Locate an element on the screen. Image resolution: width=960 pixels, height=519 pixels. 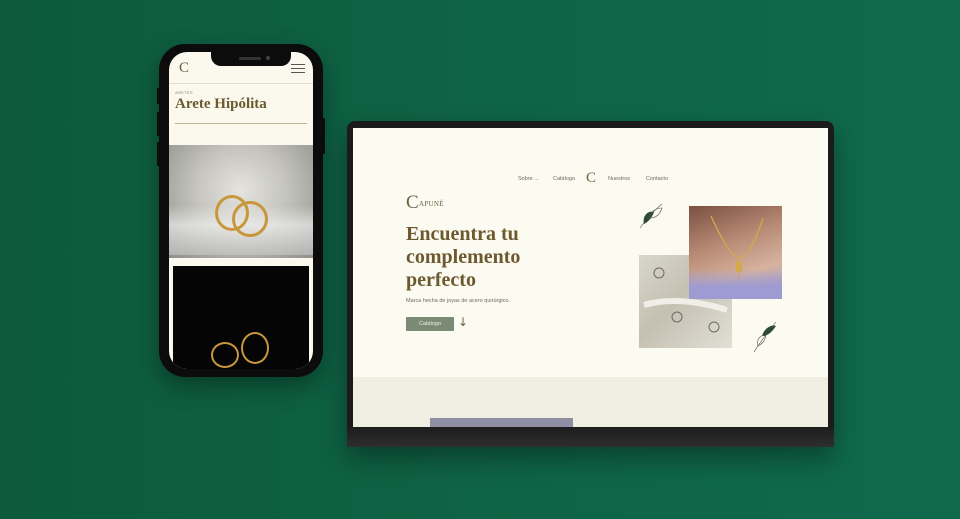
title-divider is located at coordinates (241, 123).